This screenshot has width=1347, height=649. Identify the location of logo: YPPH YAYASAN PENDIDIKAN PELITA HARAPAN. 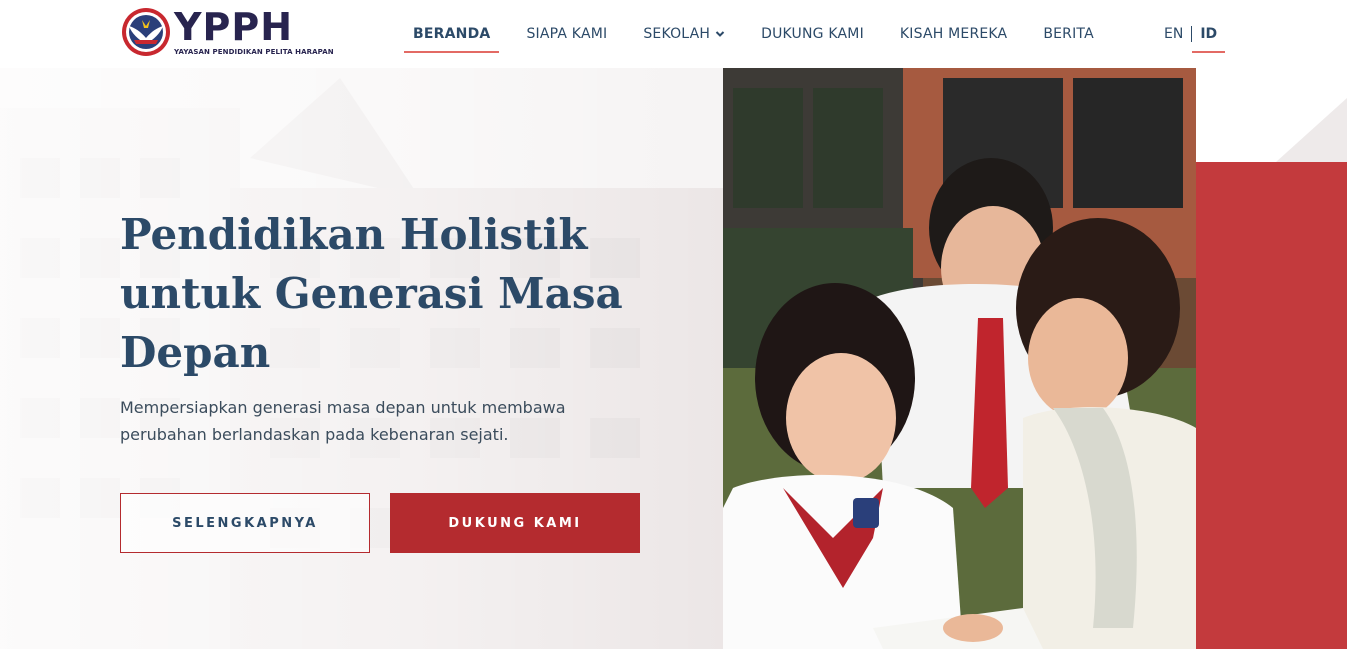
(227, 32).